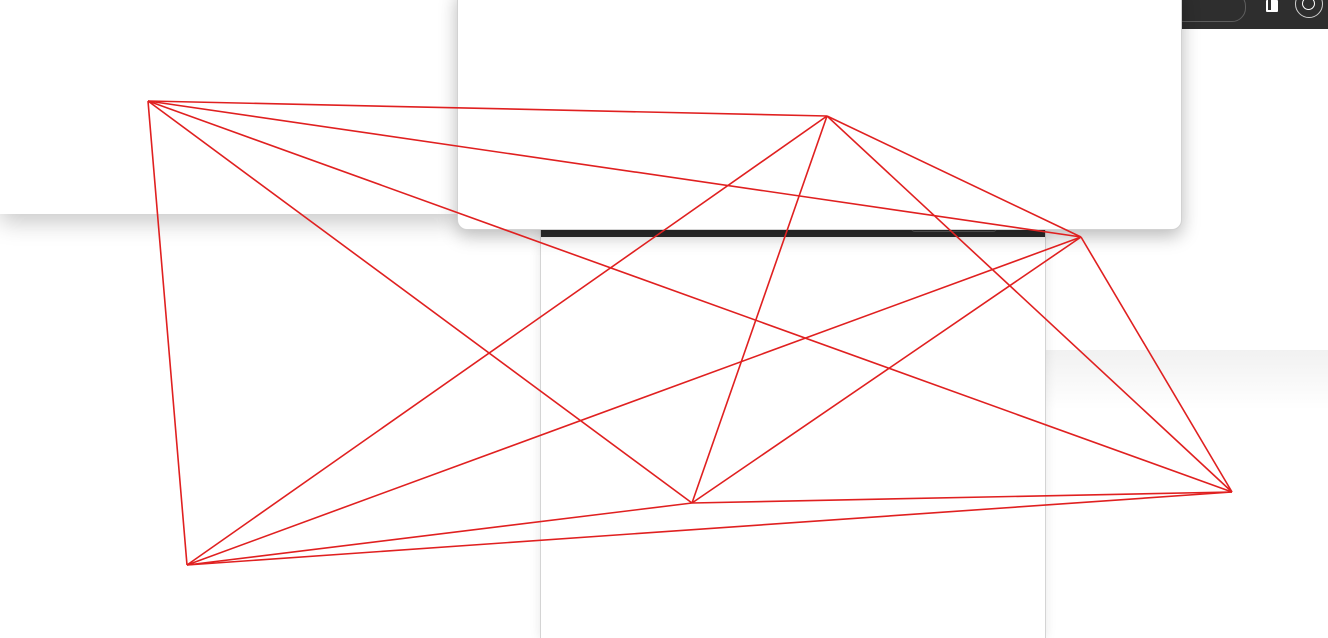 Image resolution: width=1328 pixels, height=638 pixels. Describe the element at coordinates (1187, 490) in the screenshot. I see `background-window-right-lower` at that location.